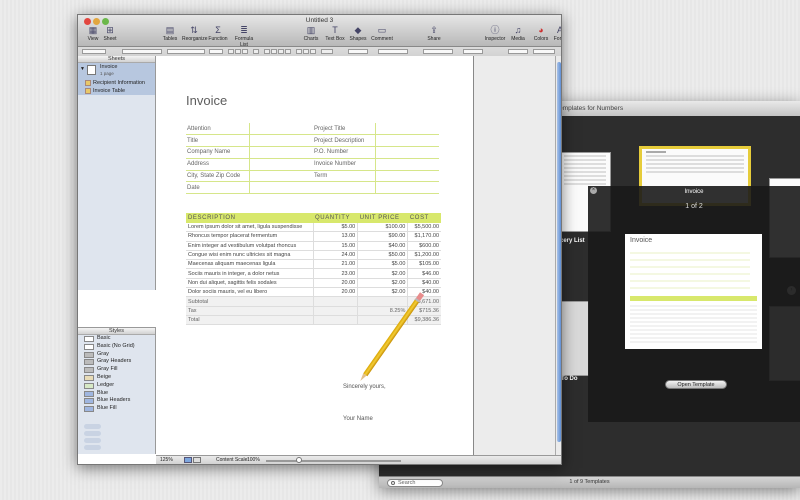 The image size is (800, 500). I want to click on page-view-button, so click(188, 460).